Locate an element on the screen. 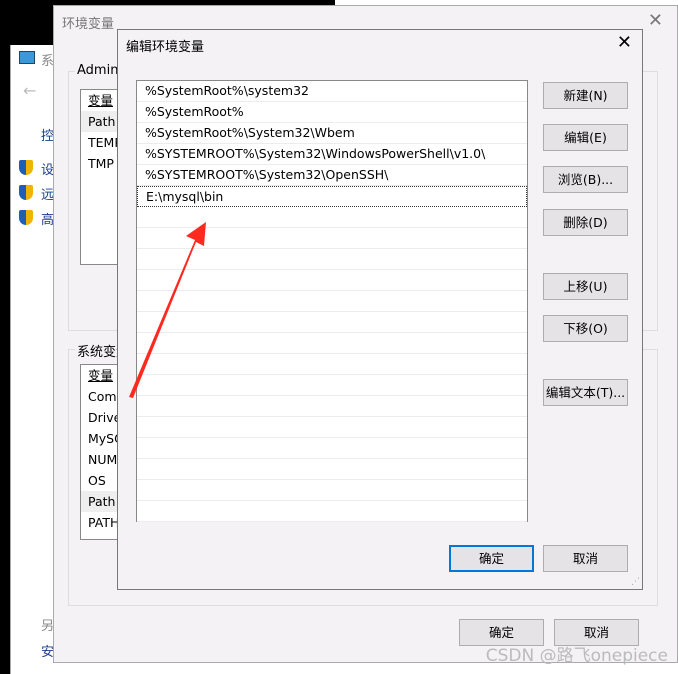 Image resolution: width=678 pixels, height=674 pixels. watermark: CSDN @路飞onepiece is located at coordinates (576, 656).